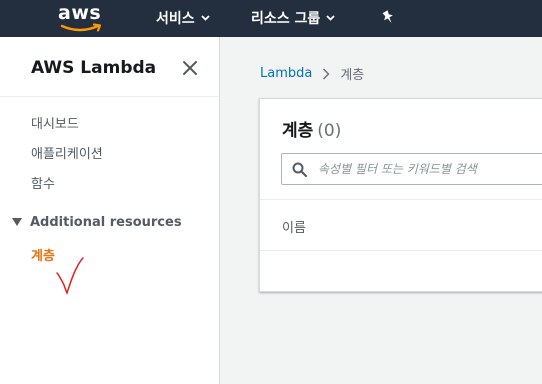 The width and height of the screenshot is (542, 384). What do you see at coordinates (67, 152) in the screenshot?
I see `sidebar-item-applications: 애플리케이션` at bounding box center [67, 152].